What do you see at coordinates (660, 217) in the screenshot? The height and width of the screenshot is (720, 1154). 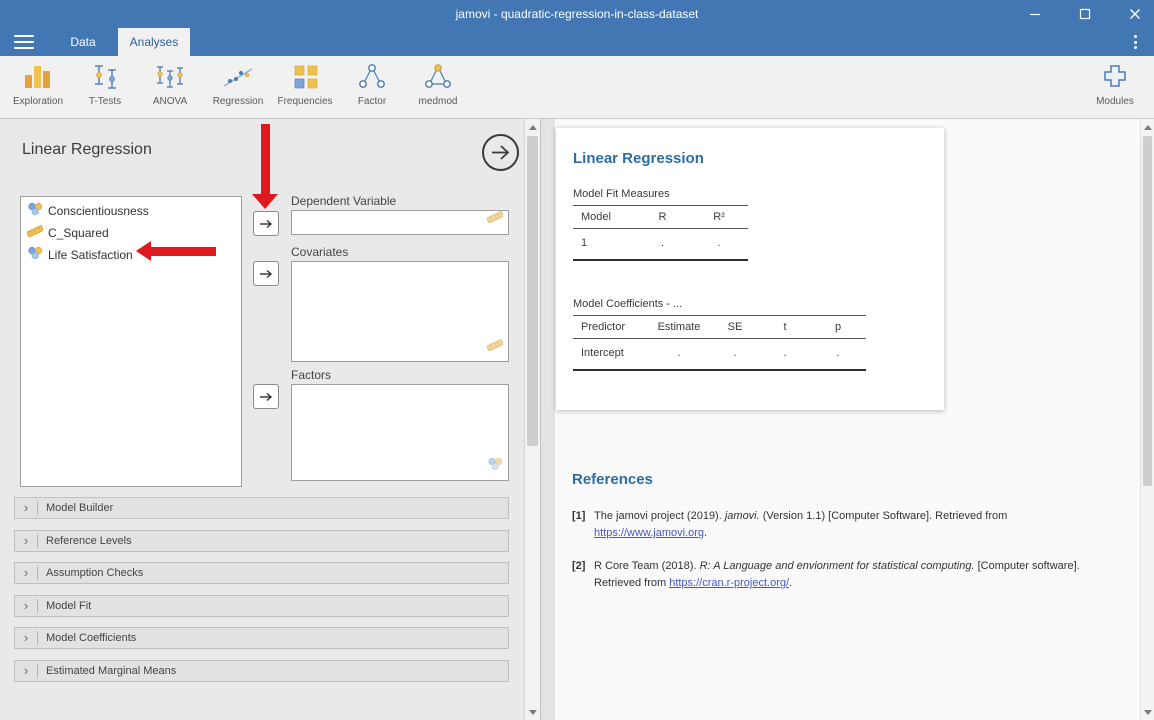 I see `table-header-row: Model R R²` at bounding box center [660, 217].